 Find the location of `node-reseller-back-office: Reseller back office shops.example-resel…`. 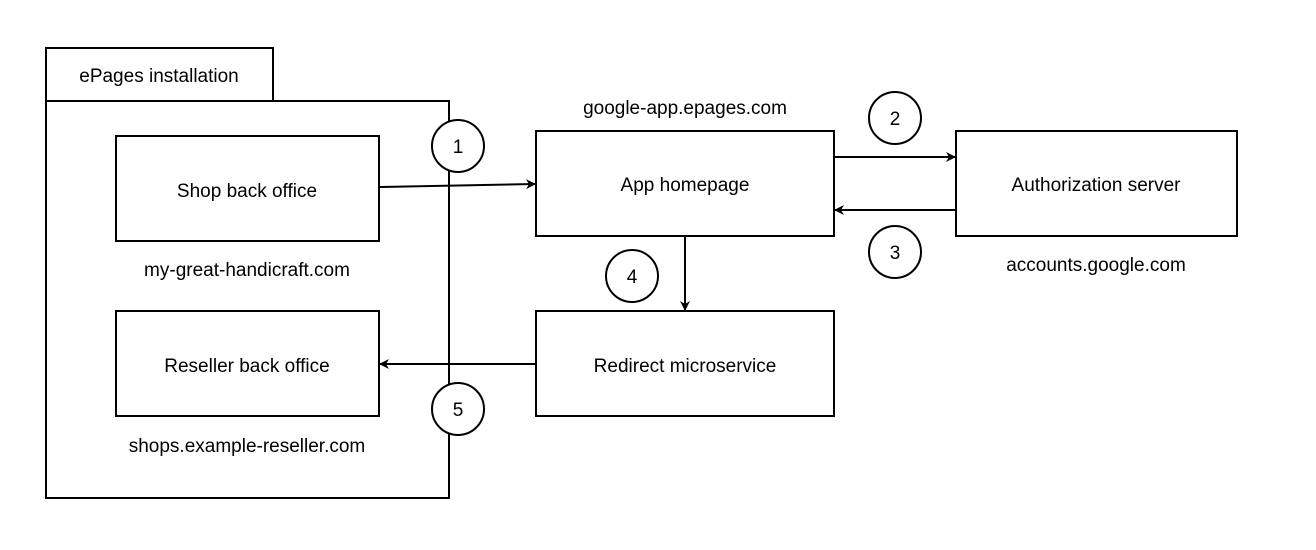

node-reseller-back-office: Reseller back office shops.example-resel… is located at coordinates (247, 383).